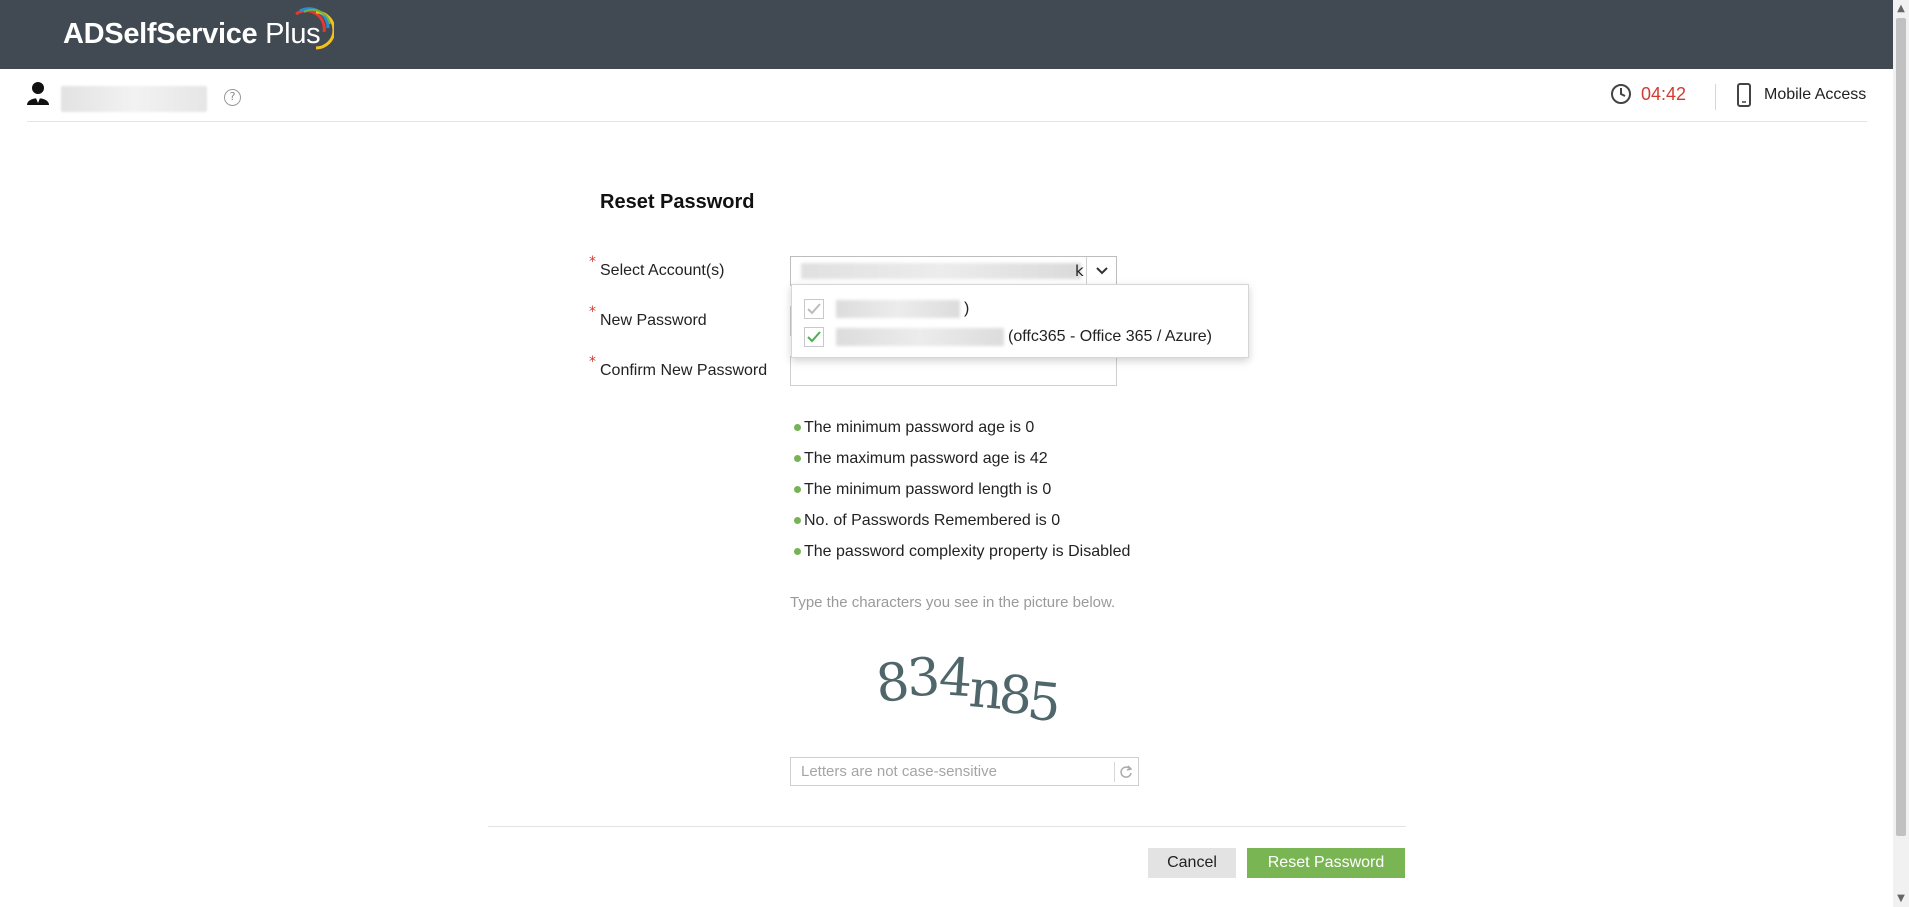 The width and height of the screenshot is (1909, 907). I want to click on mobile-phone-icon, so click(1744, 95).